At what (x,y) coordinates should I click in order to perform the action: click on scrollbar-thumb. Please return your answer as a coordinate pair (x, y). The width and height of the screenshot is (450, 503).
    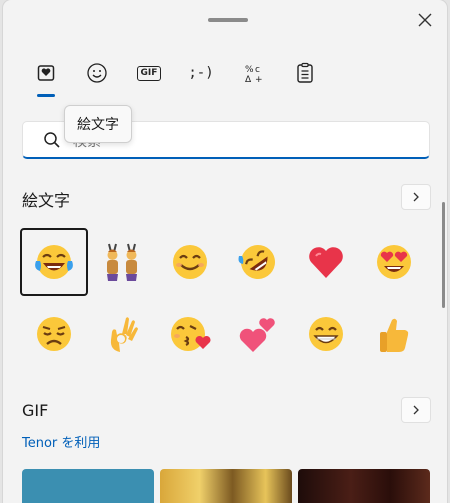
    Looking at the image, I should click on (443, 255).